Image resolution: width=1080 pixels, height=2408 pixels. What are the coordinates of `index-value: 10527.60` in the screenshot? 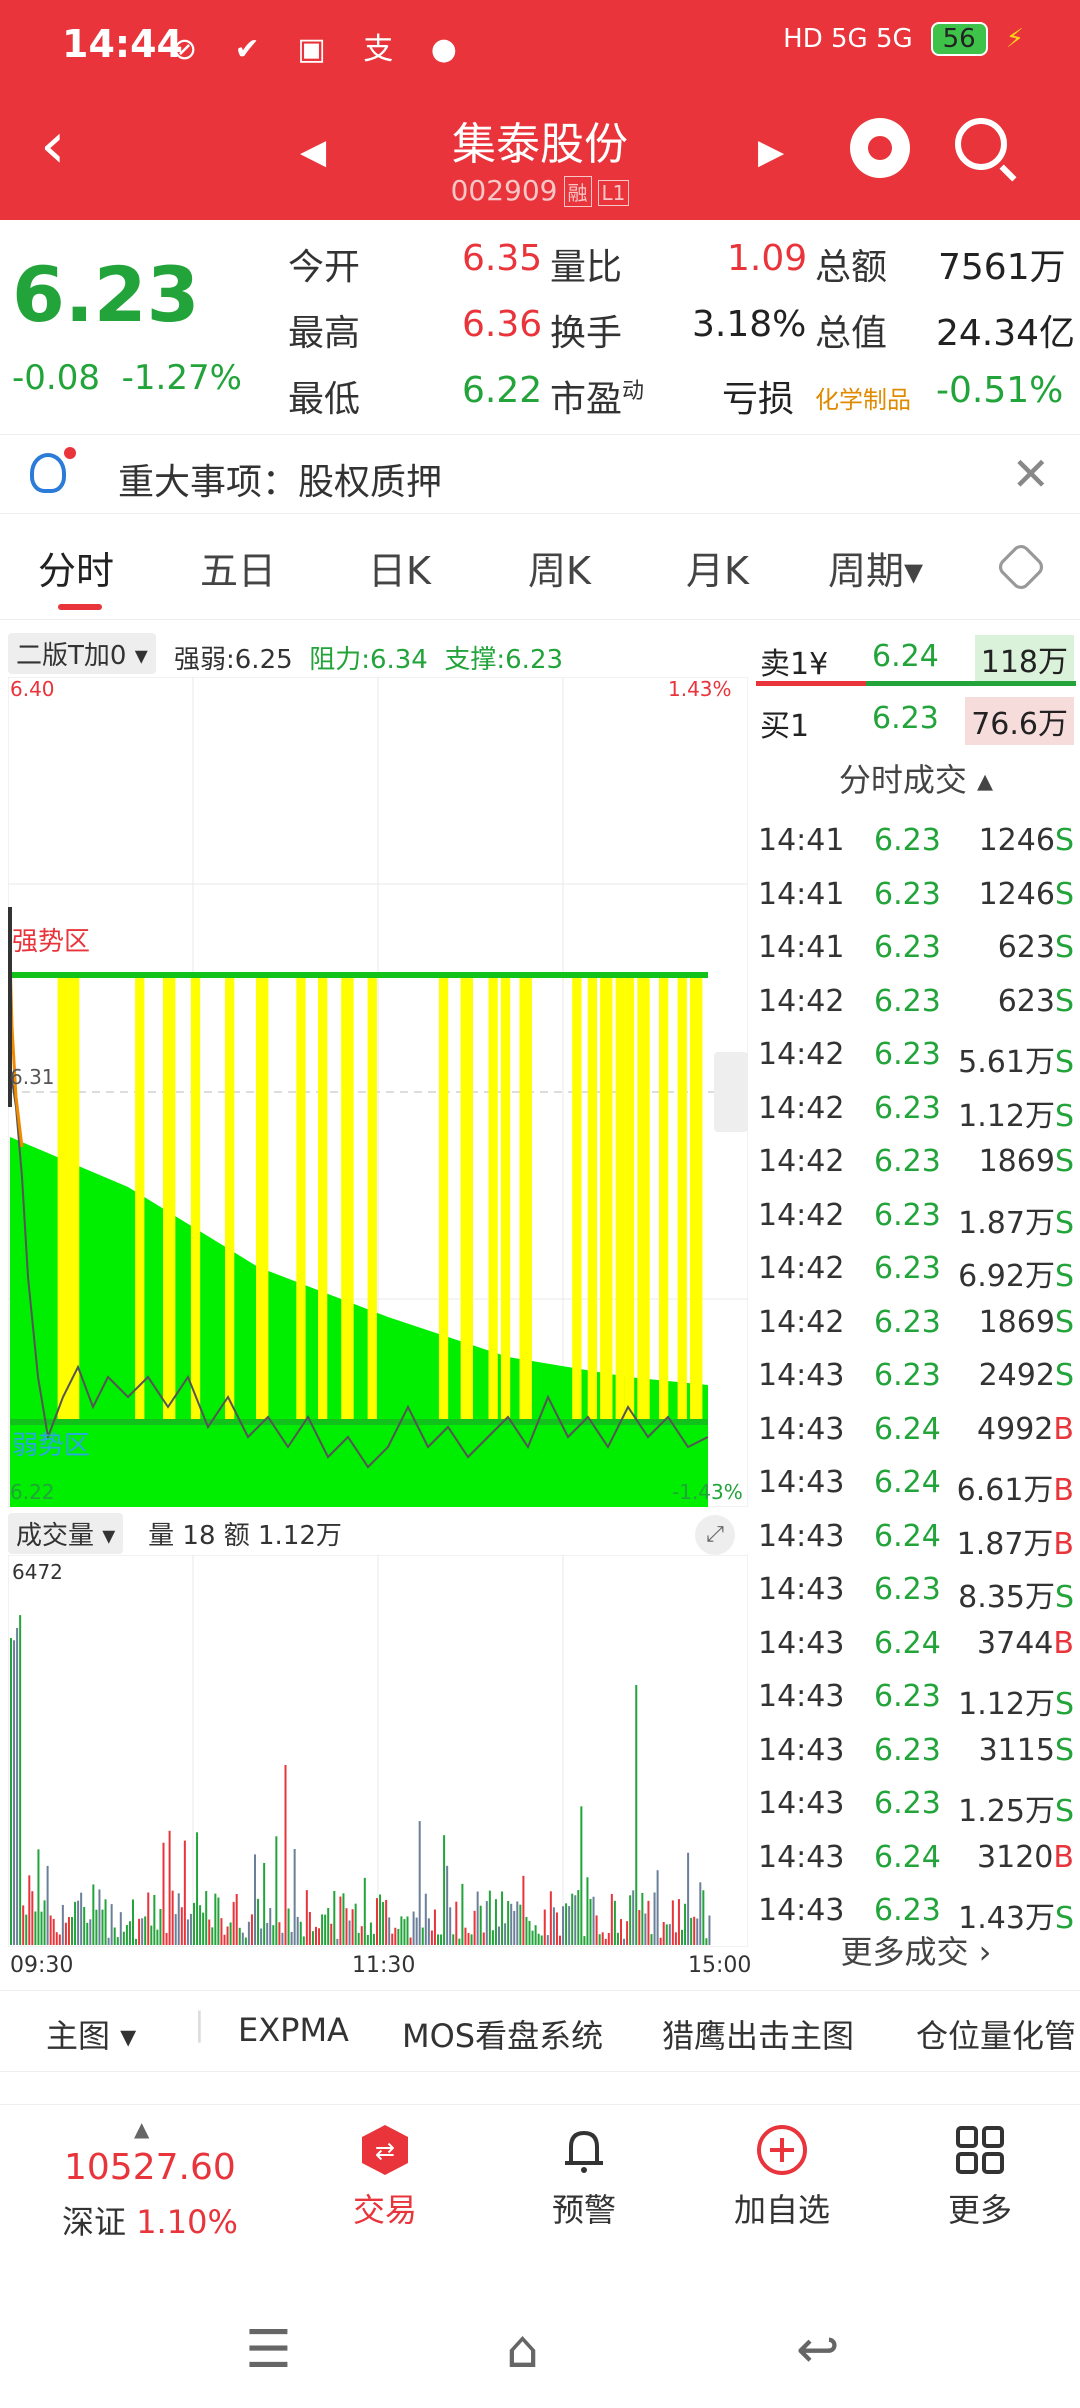 It's located at (150, 2167).